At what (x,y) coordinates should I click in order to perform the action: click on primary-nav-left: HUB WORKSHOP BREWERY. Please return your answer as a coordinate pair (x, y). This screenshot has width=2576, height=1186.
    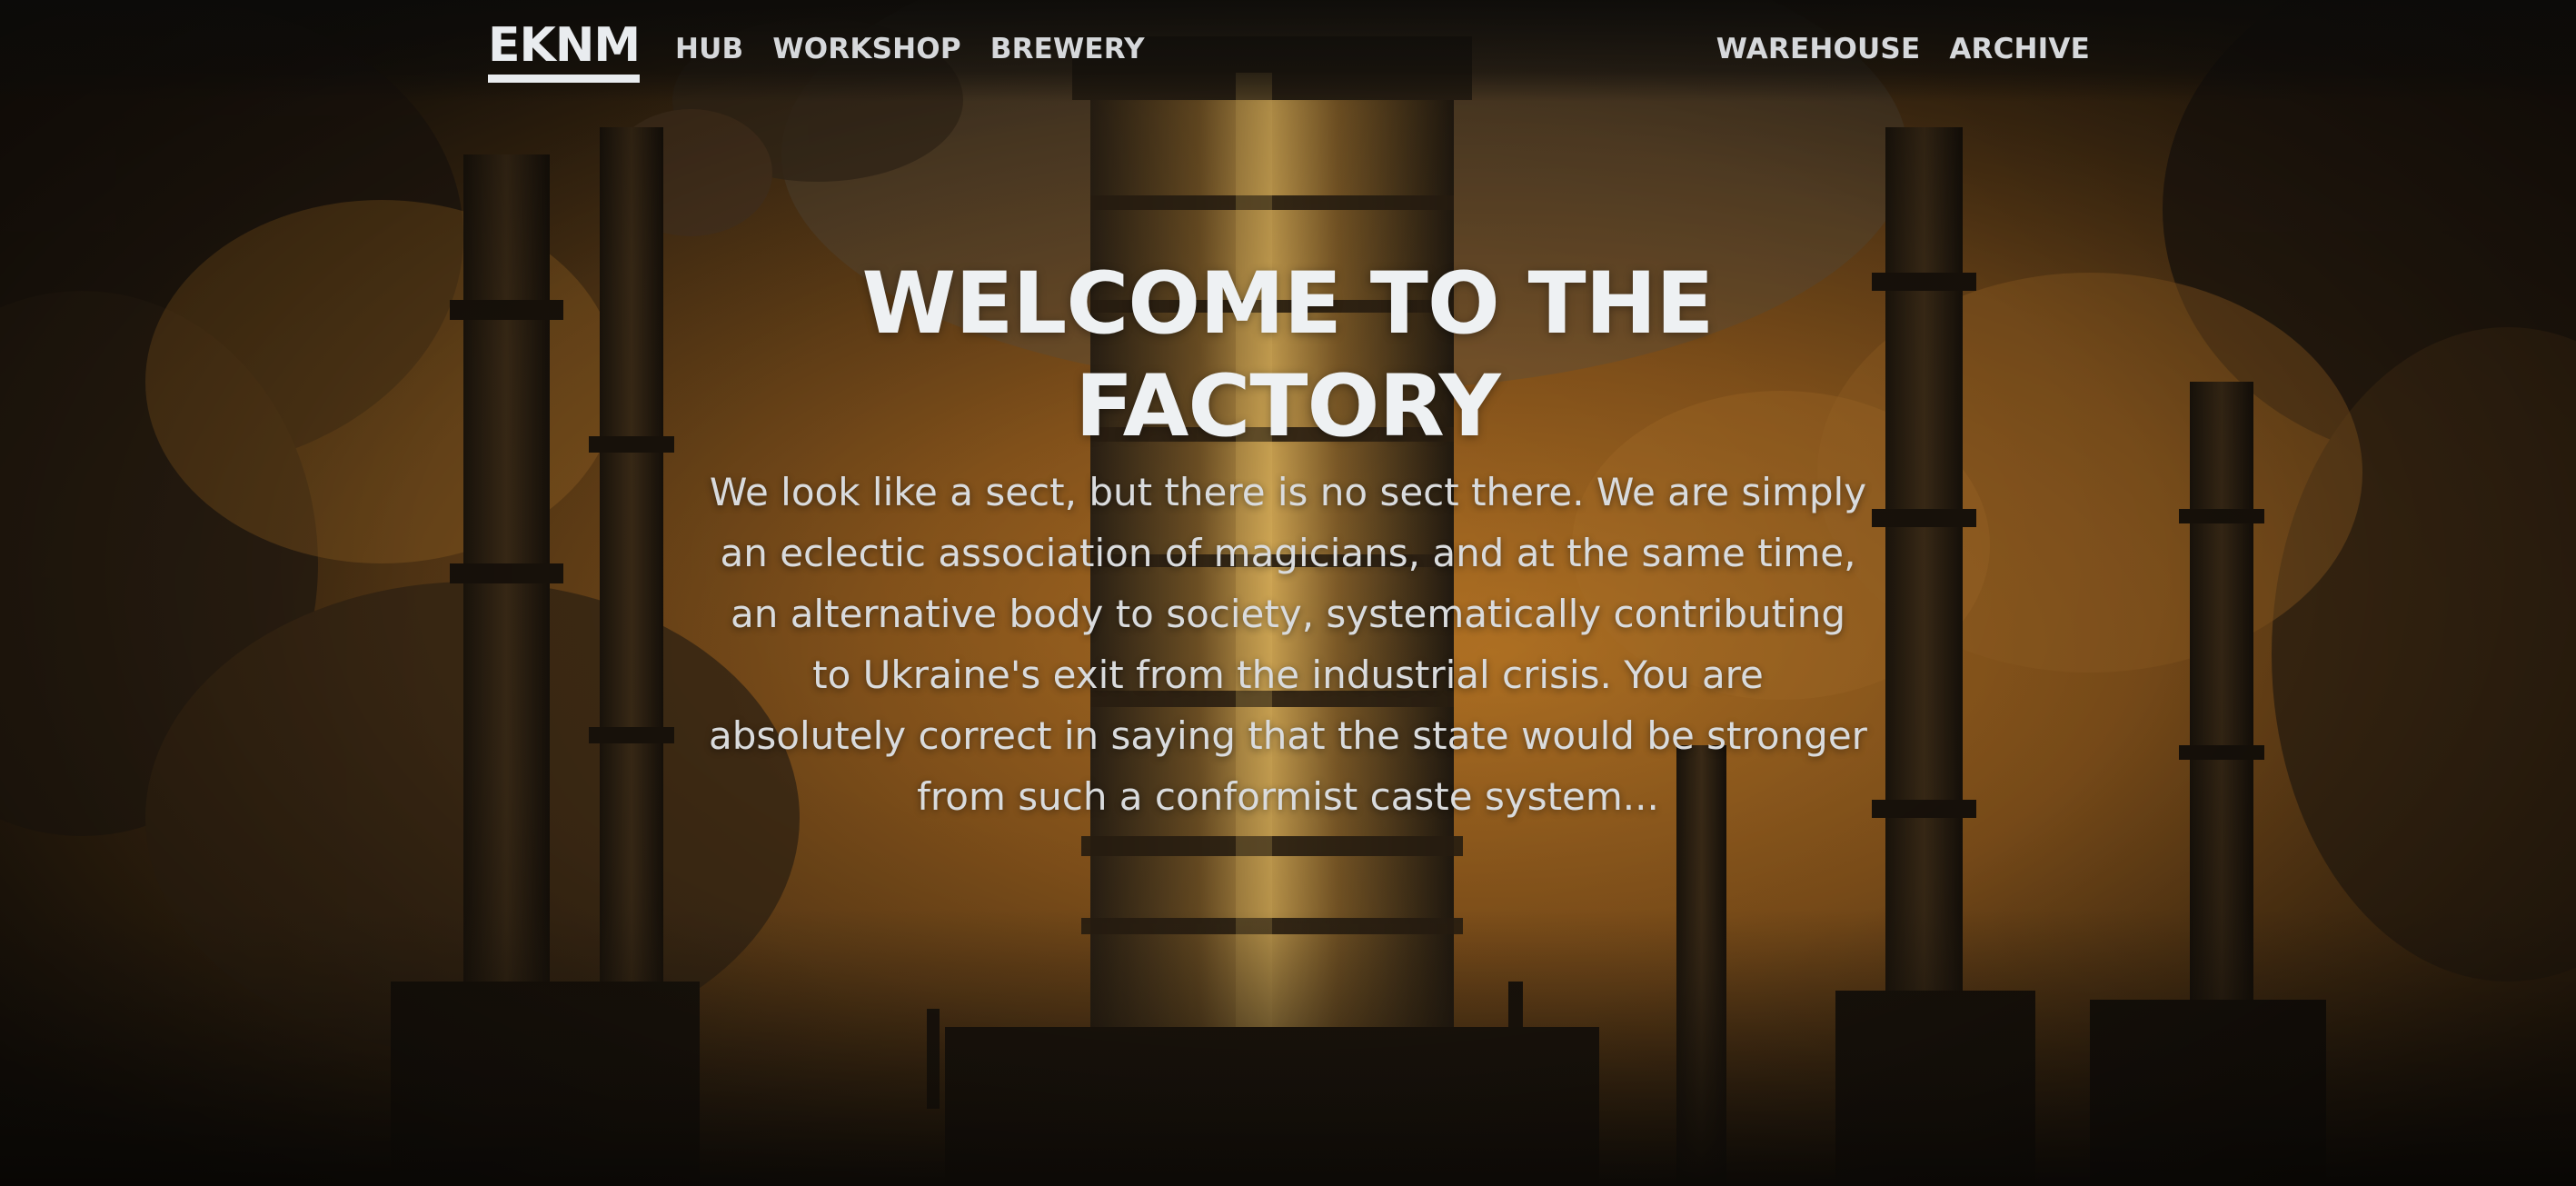
    Looking at the image, I should click on (910, 49).